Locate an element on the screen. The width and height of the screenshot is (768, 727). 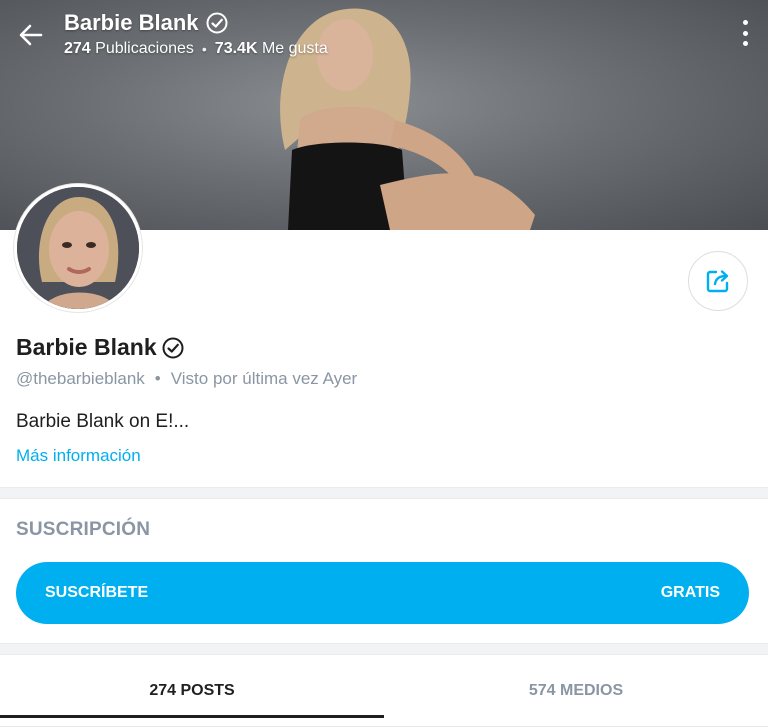
profile-handle: @thebarbieblank is located at coordinates (80, 378).